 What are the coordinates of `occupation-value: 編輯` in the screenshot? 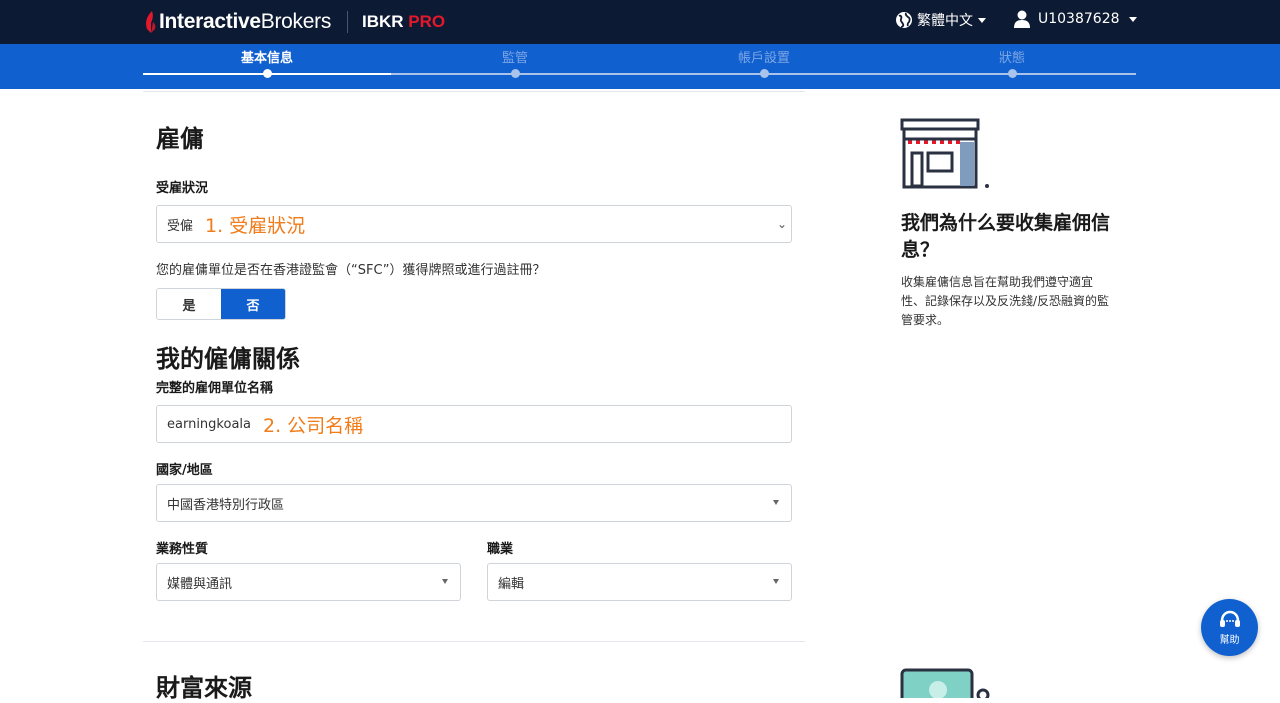 It's located at (511, 584).